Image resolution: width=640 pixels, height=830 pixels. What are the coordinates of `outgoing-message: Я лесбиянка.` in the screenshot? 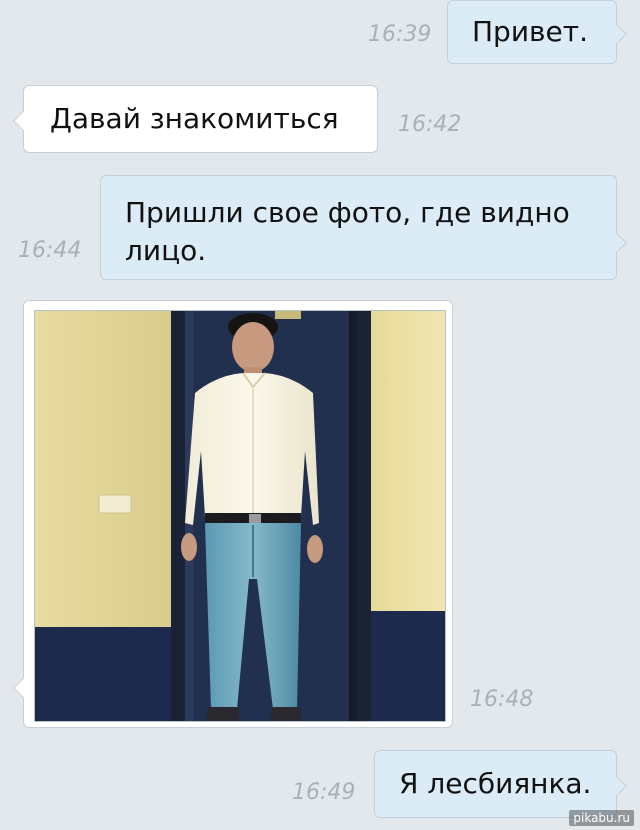 It's located at (500, 784).